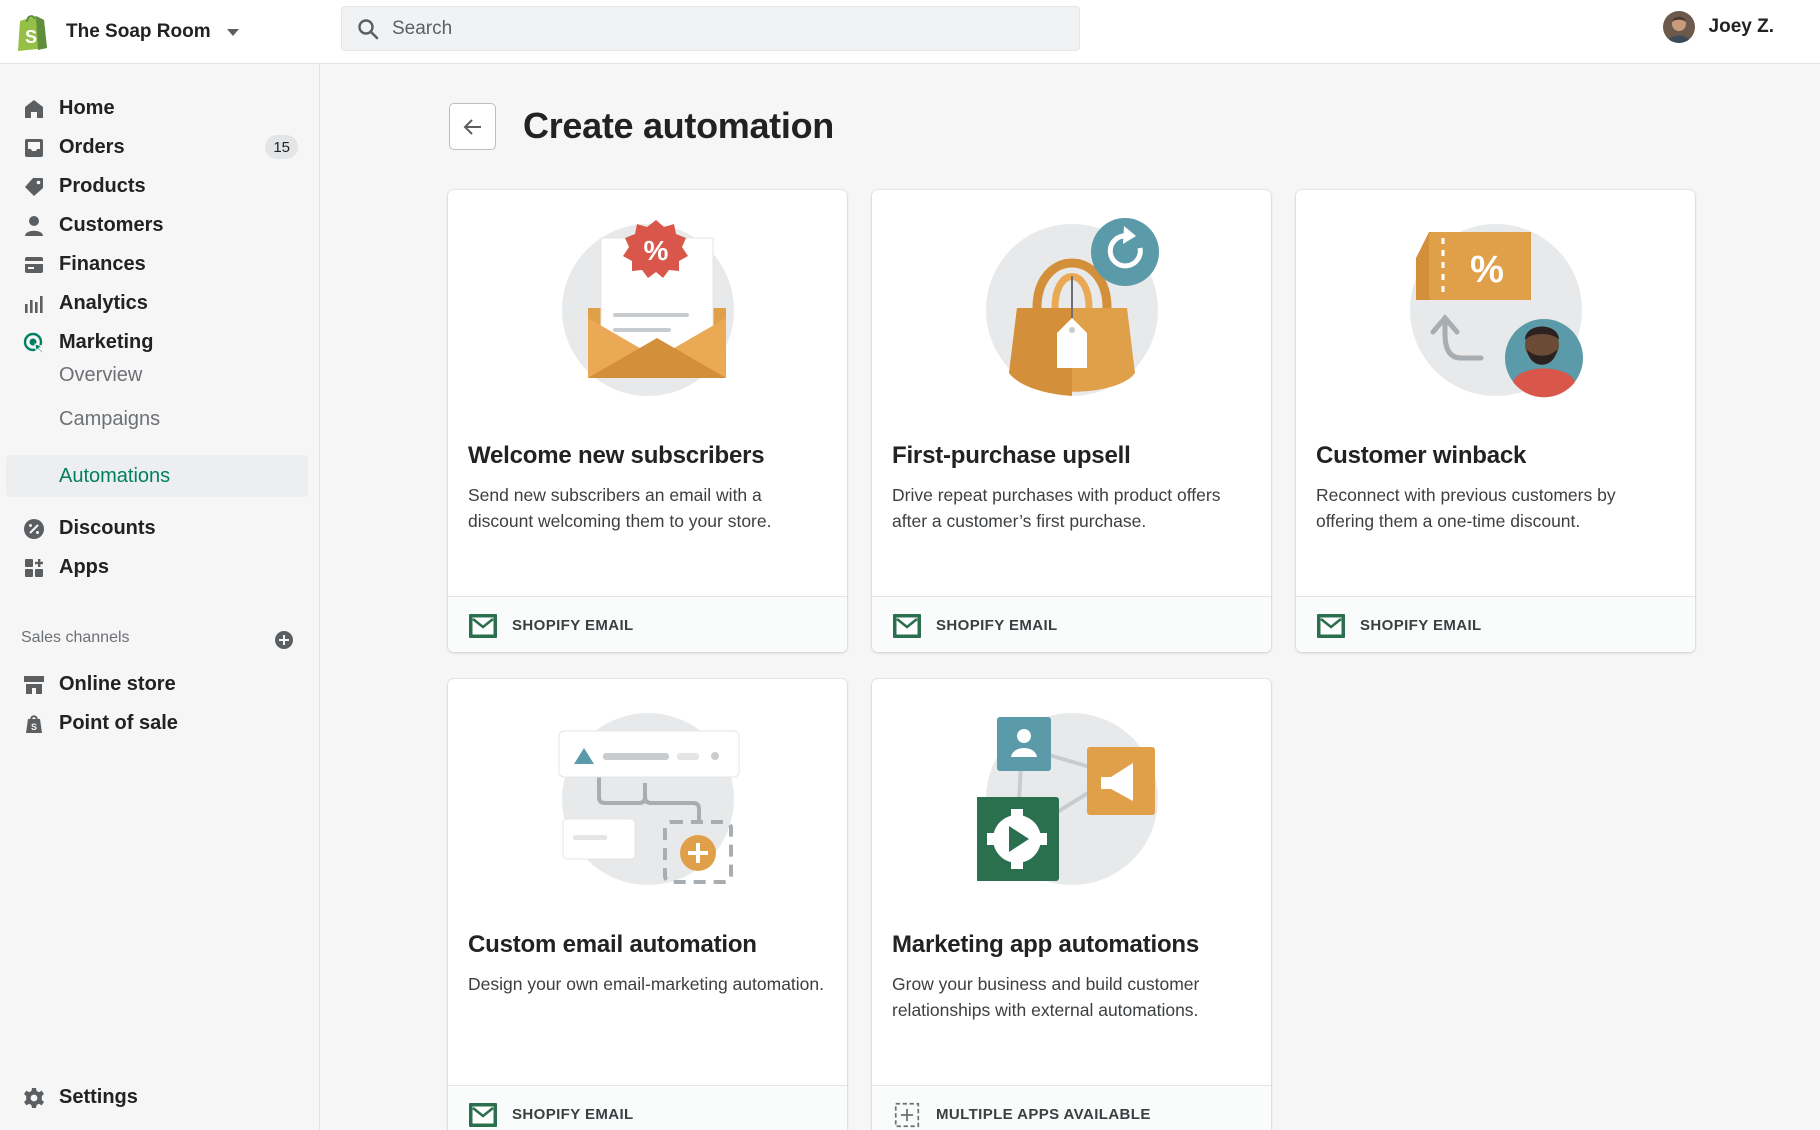 The width and height of the screenshot is (1820, 1130). Describe the element at coordinates (157, 303) in the screenshot. I see `sidebar-item-analytics: Analytics` at that location.